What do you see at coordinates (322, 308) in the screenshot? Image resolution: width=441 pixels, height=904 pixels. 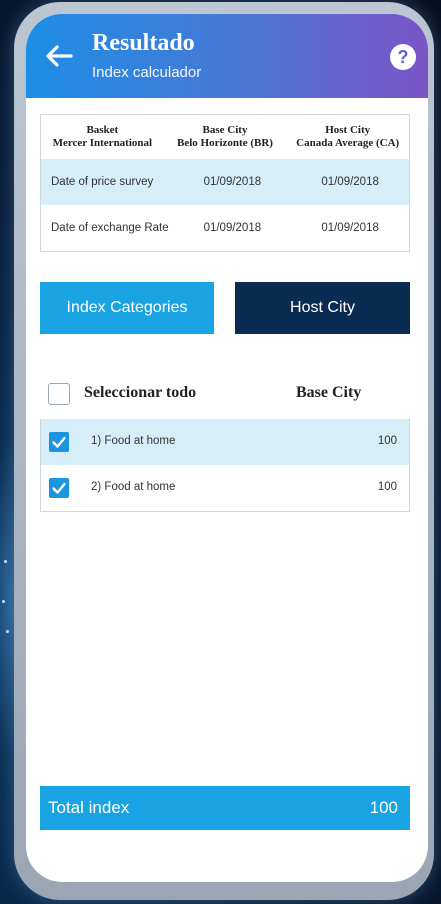 I see `tab-host-city: Host City` at bounding box center [322, 308].